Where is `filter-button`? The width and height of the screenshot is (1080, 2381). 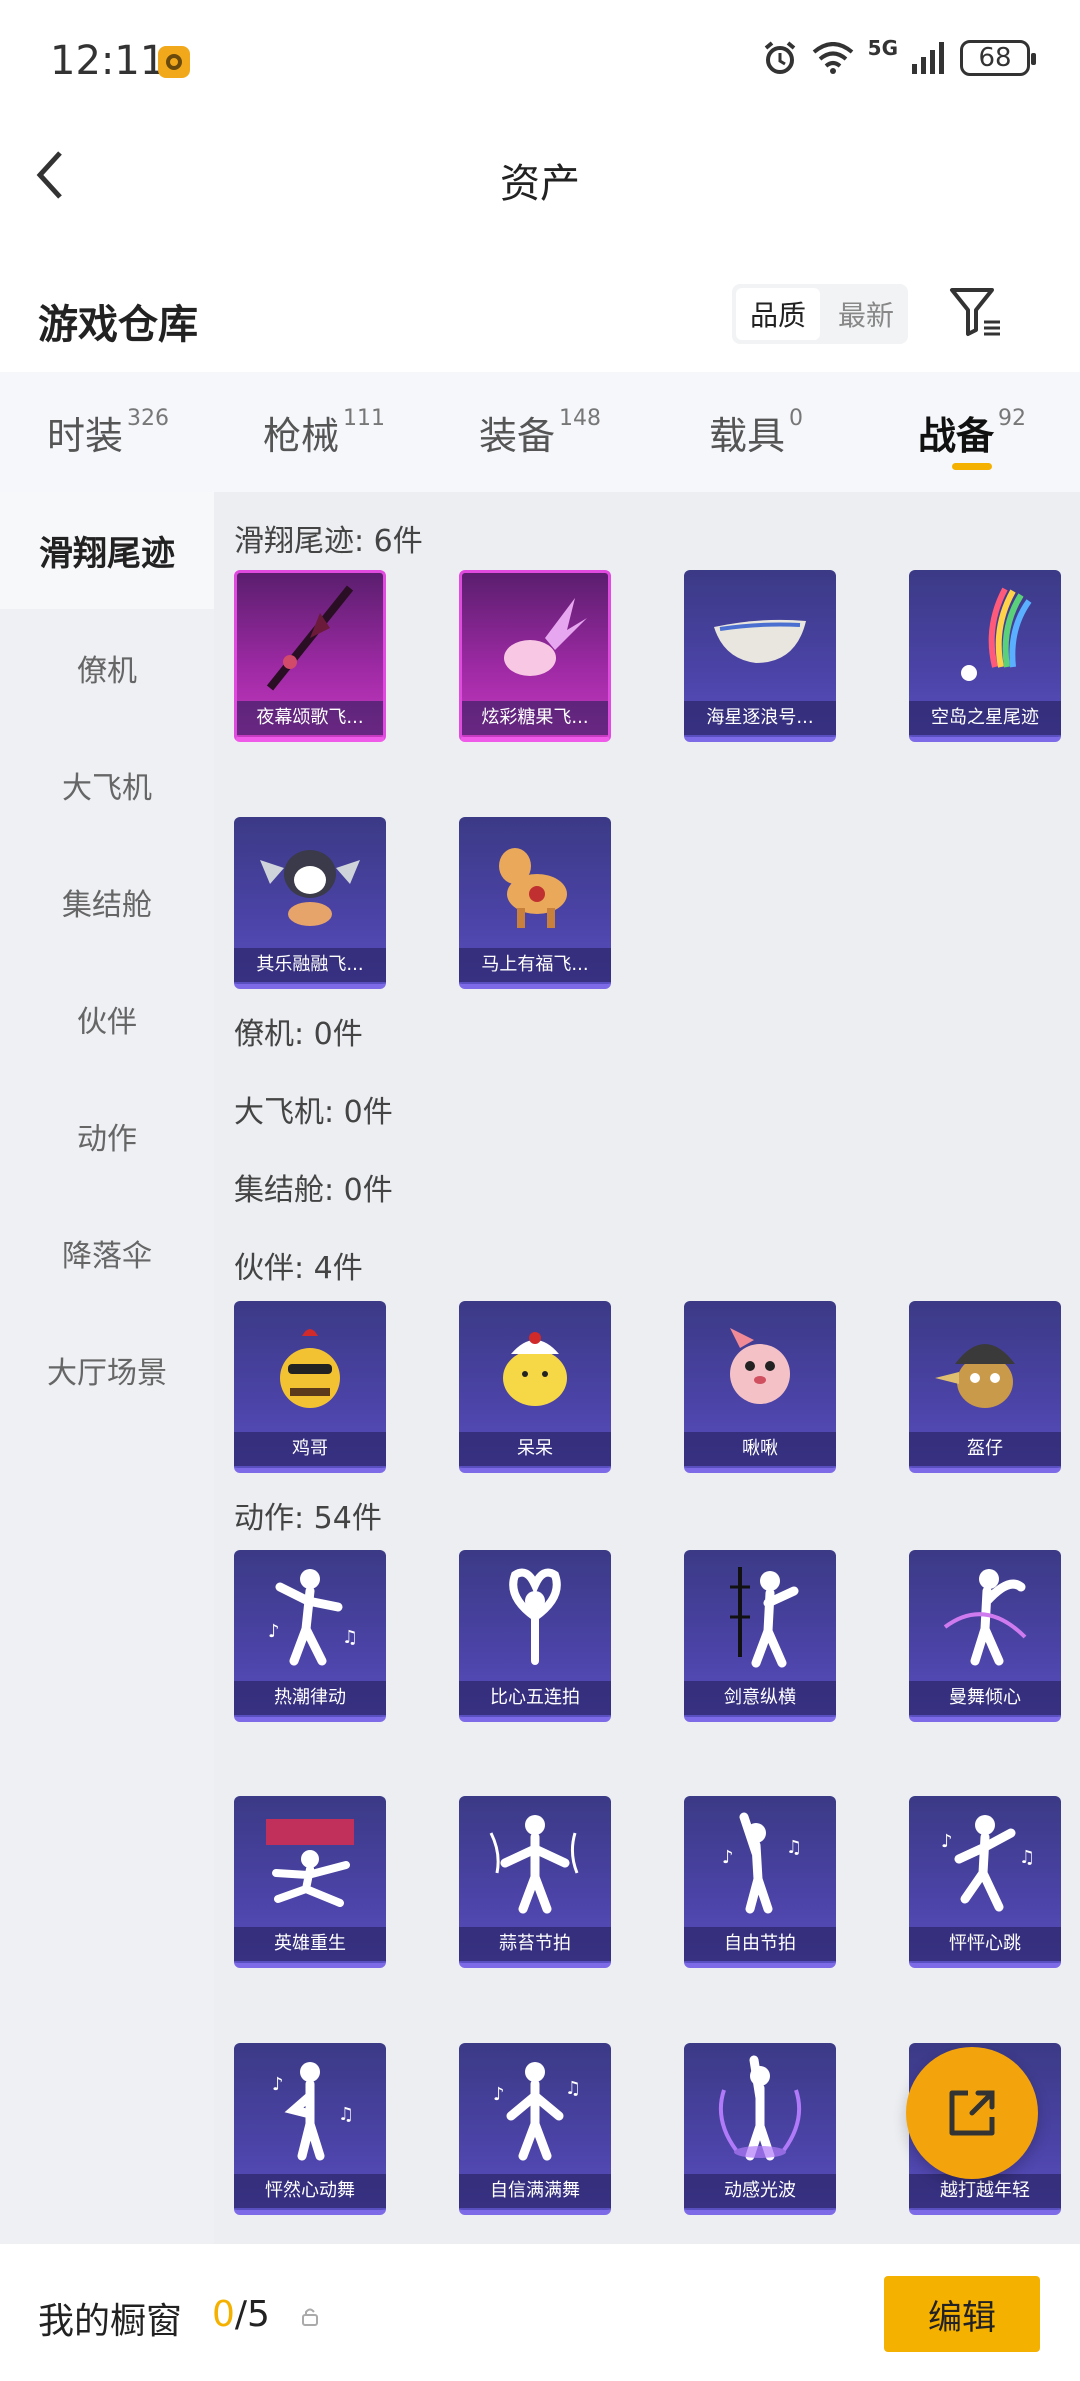 filter-button is located at coordinates (976, 314).